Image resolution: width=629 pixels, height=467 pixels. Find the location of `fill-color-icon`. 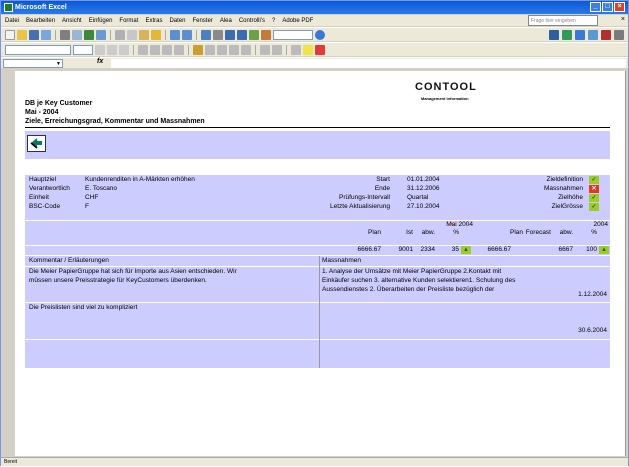

fill-color-icon is located at coordinates (308, 49).